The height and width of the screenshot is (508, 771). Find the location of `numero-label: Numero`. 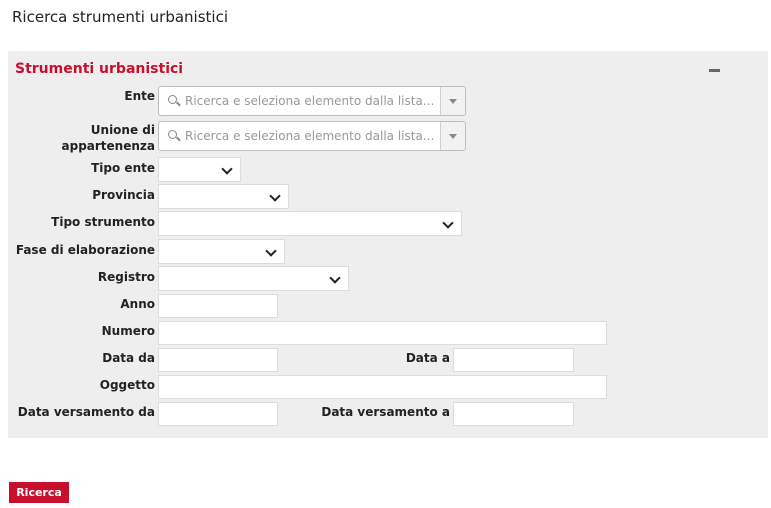

numero-label: Numero is located at coordinates (128, 331).